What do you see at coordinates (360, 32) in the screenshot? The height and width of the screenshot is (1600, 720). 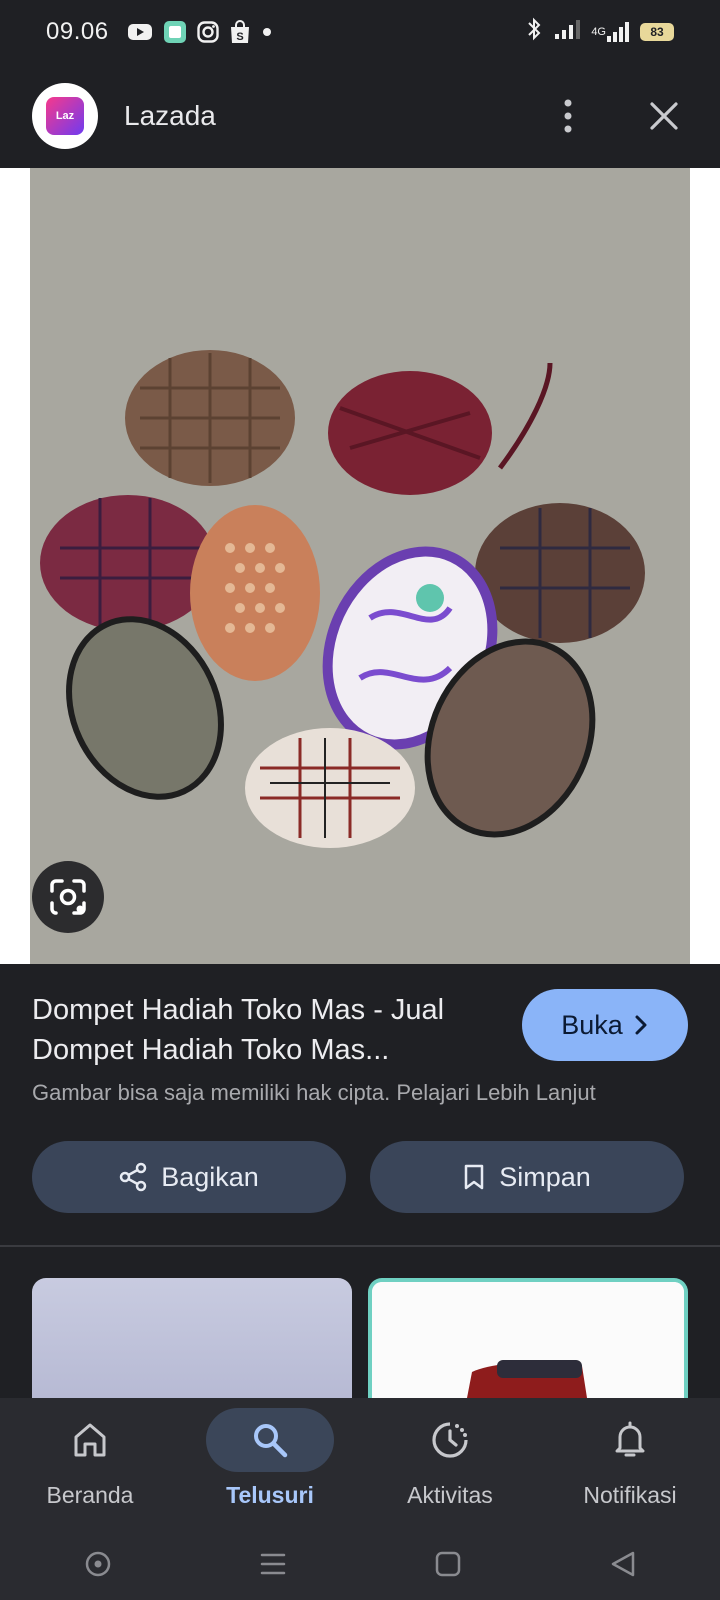 I see `status-bar: 09.06 S 4G 83` at bounding box center [360, 32].